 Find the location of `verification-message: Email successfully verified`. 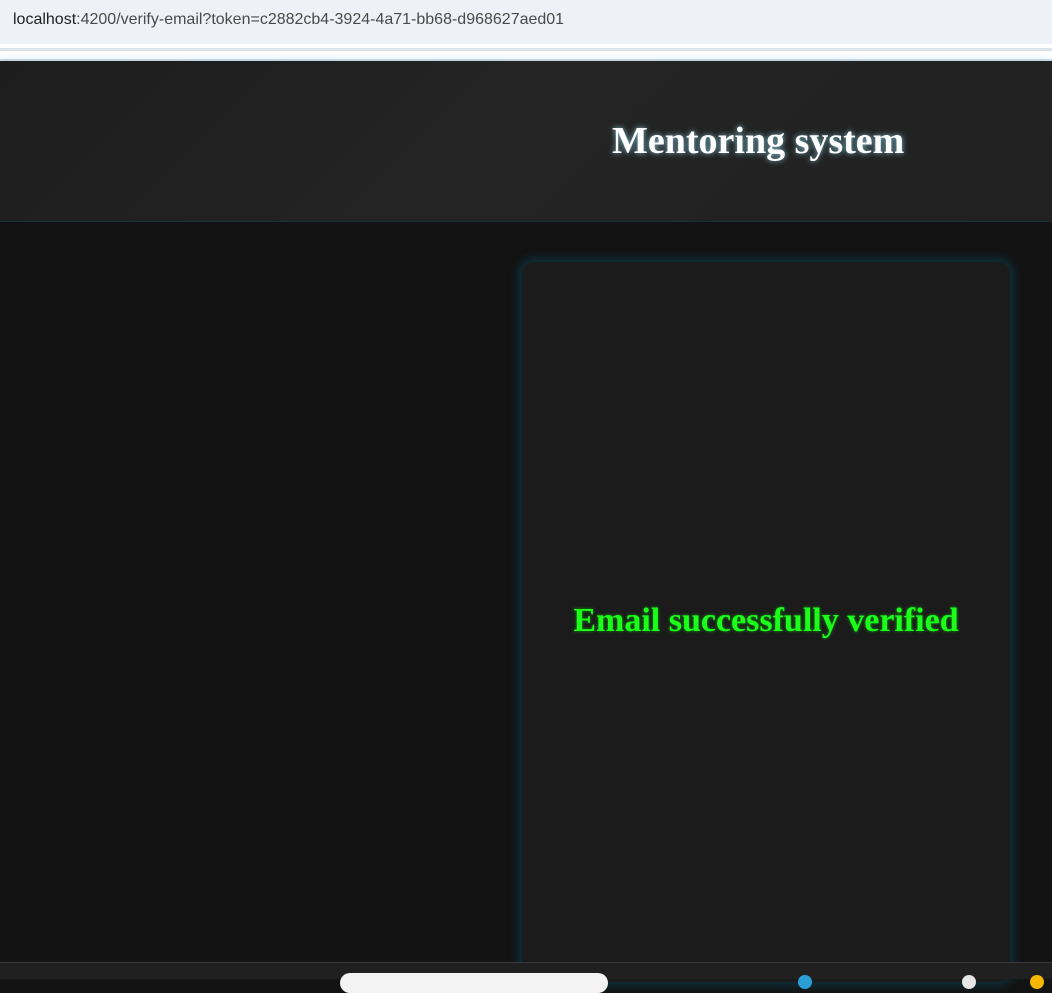

verification-message: Email successfully verified is located at coordinates (766, 620).